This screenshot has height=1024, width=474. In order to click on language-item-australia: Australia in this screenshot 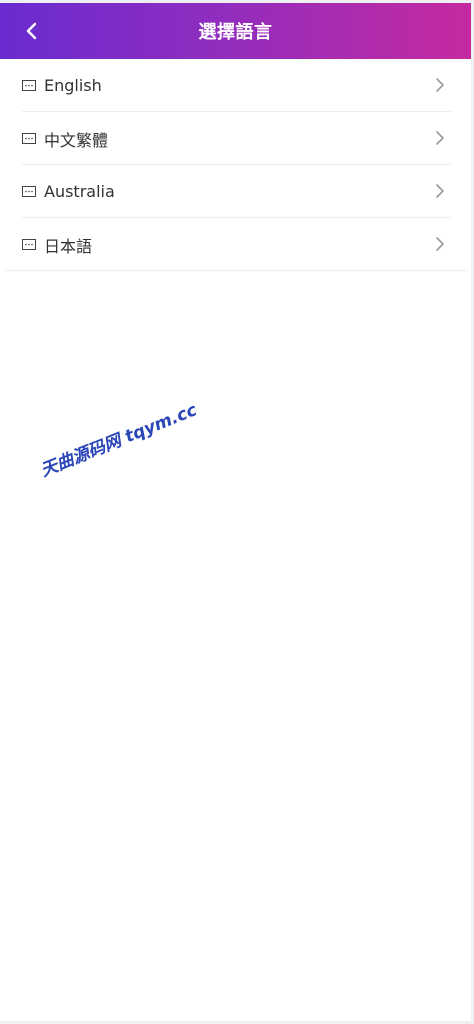, I will do `click(235, 191)`.